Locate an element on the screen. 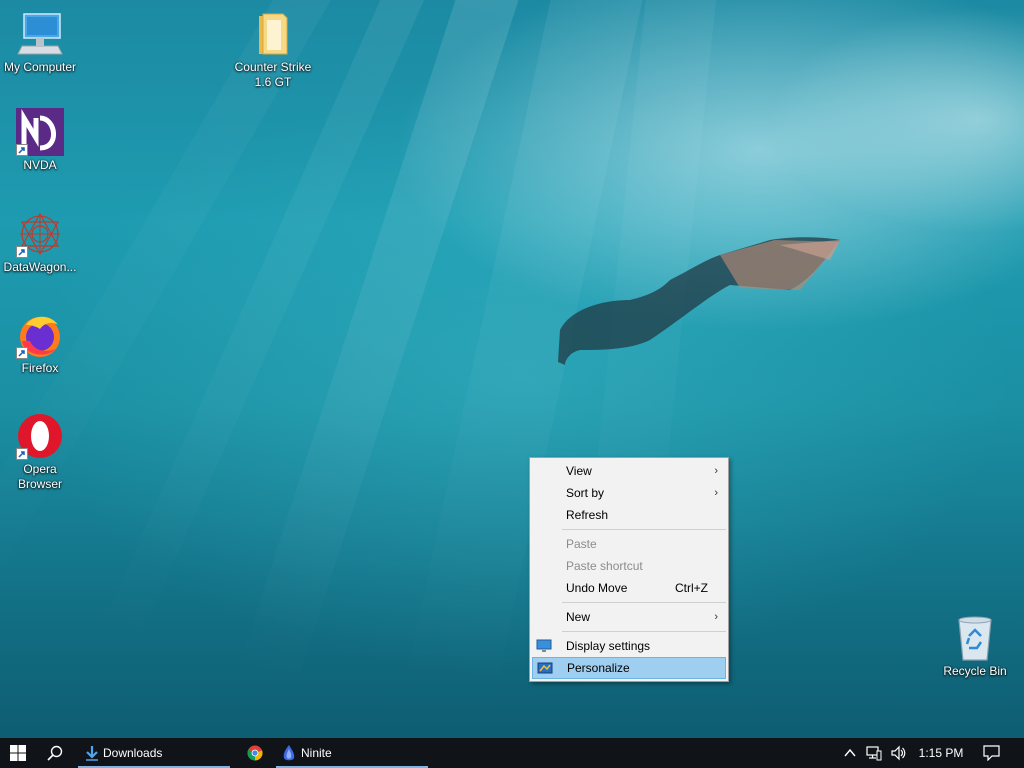  menu-item-label: Sort by is located at coordinates (585, 493).